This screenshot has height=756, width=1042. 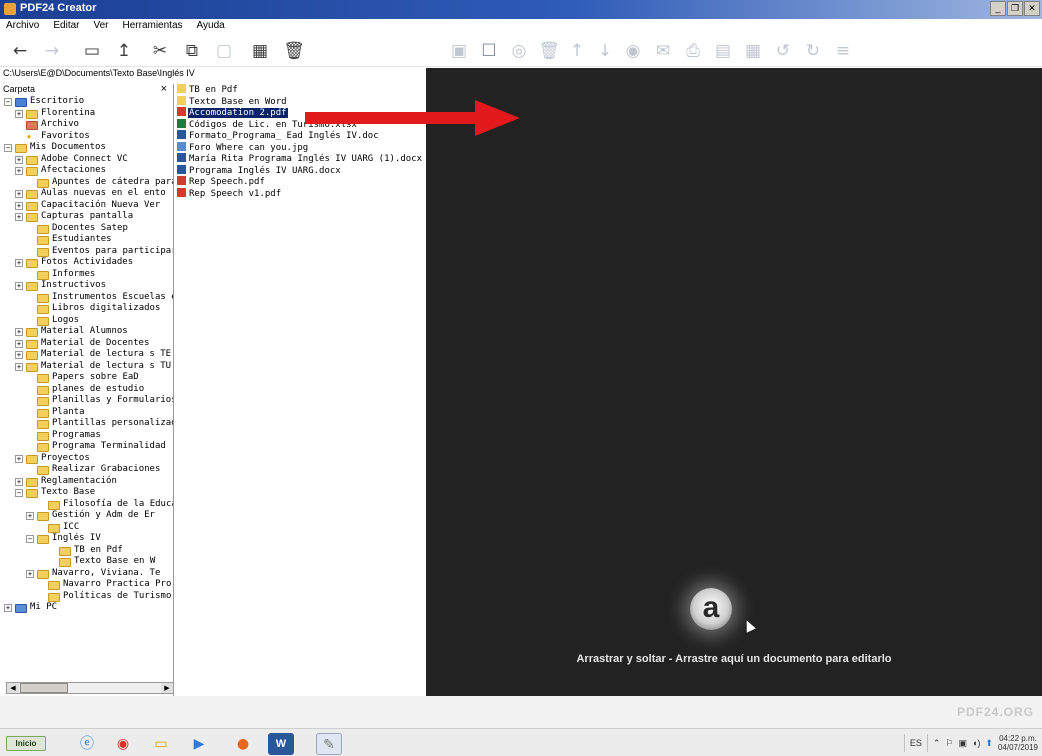 I want to click on folder-tree-item: Realizar Grabaciones, so click(x=86, y=470).